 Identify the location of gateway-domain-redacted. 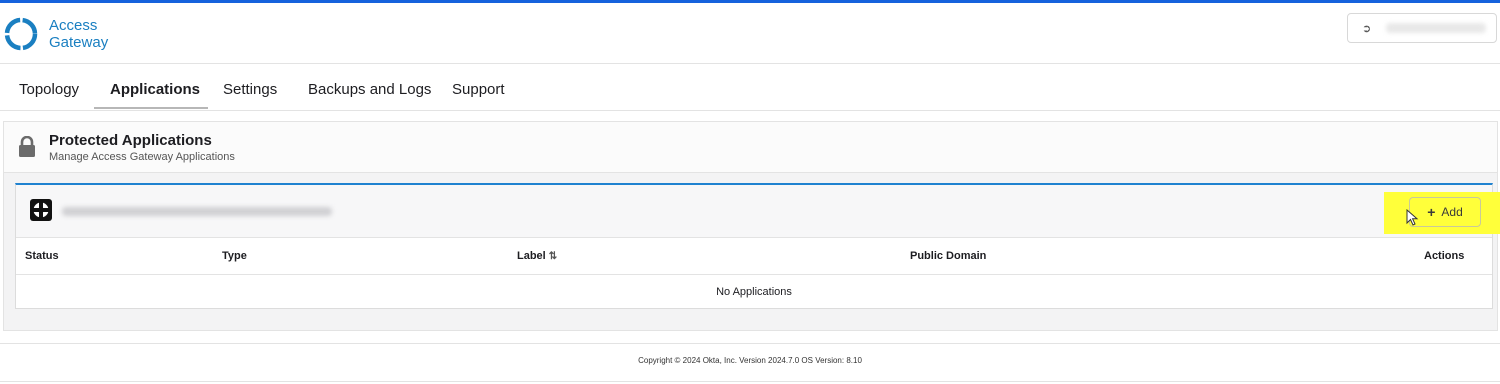
(197, 211).